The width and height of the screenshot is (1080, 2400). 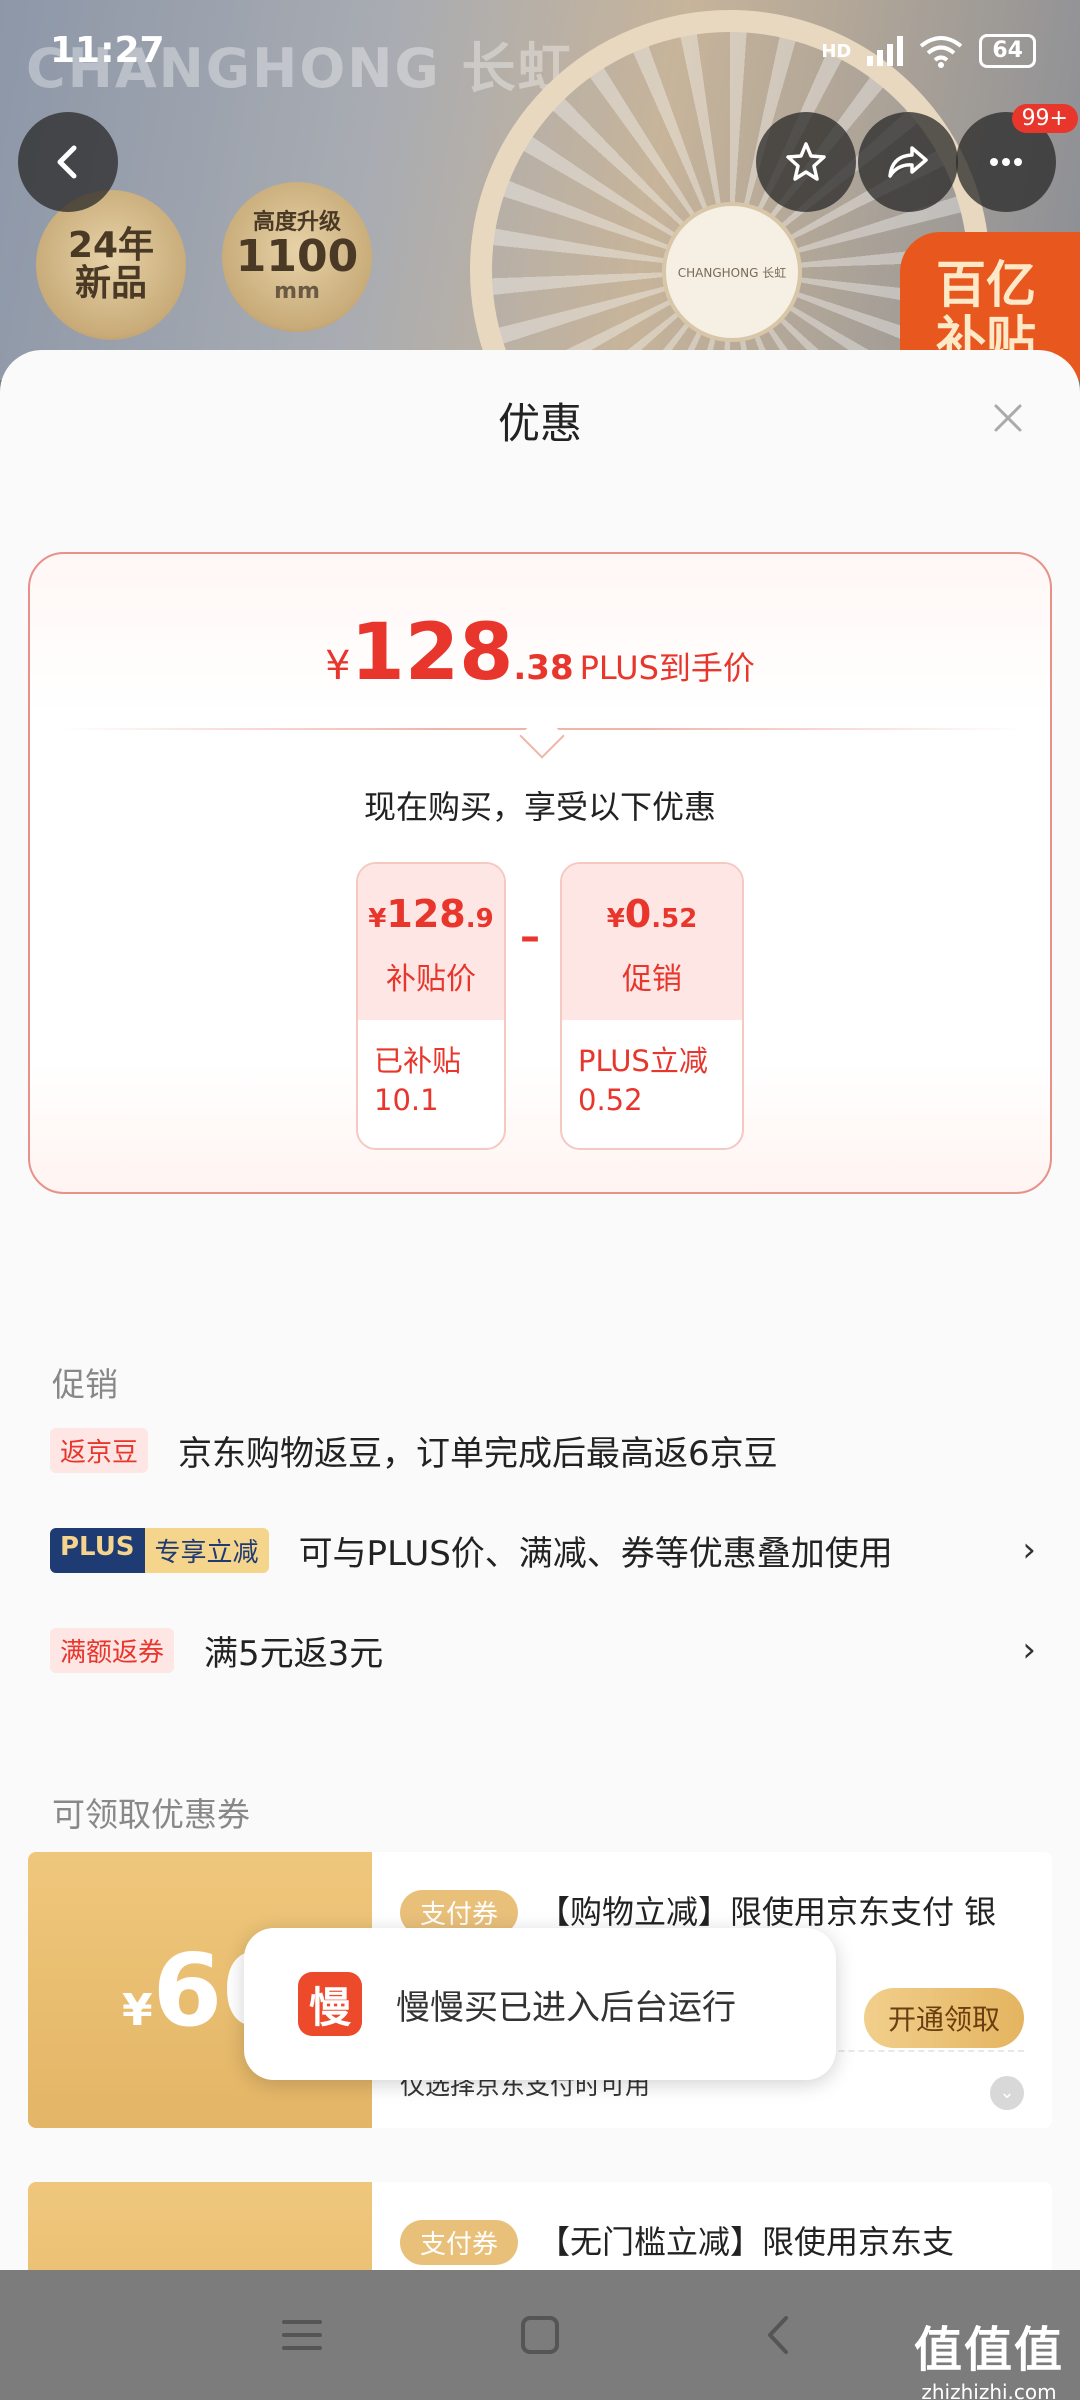 I want to click on chevron-left-icon, so click(x=67, y=162).